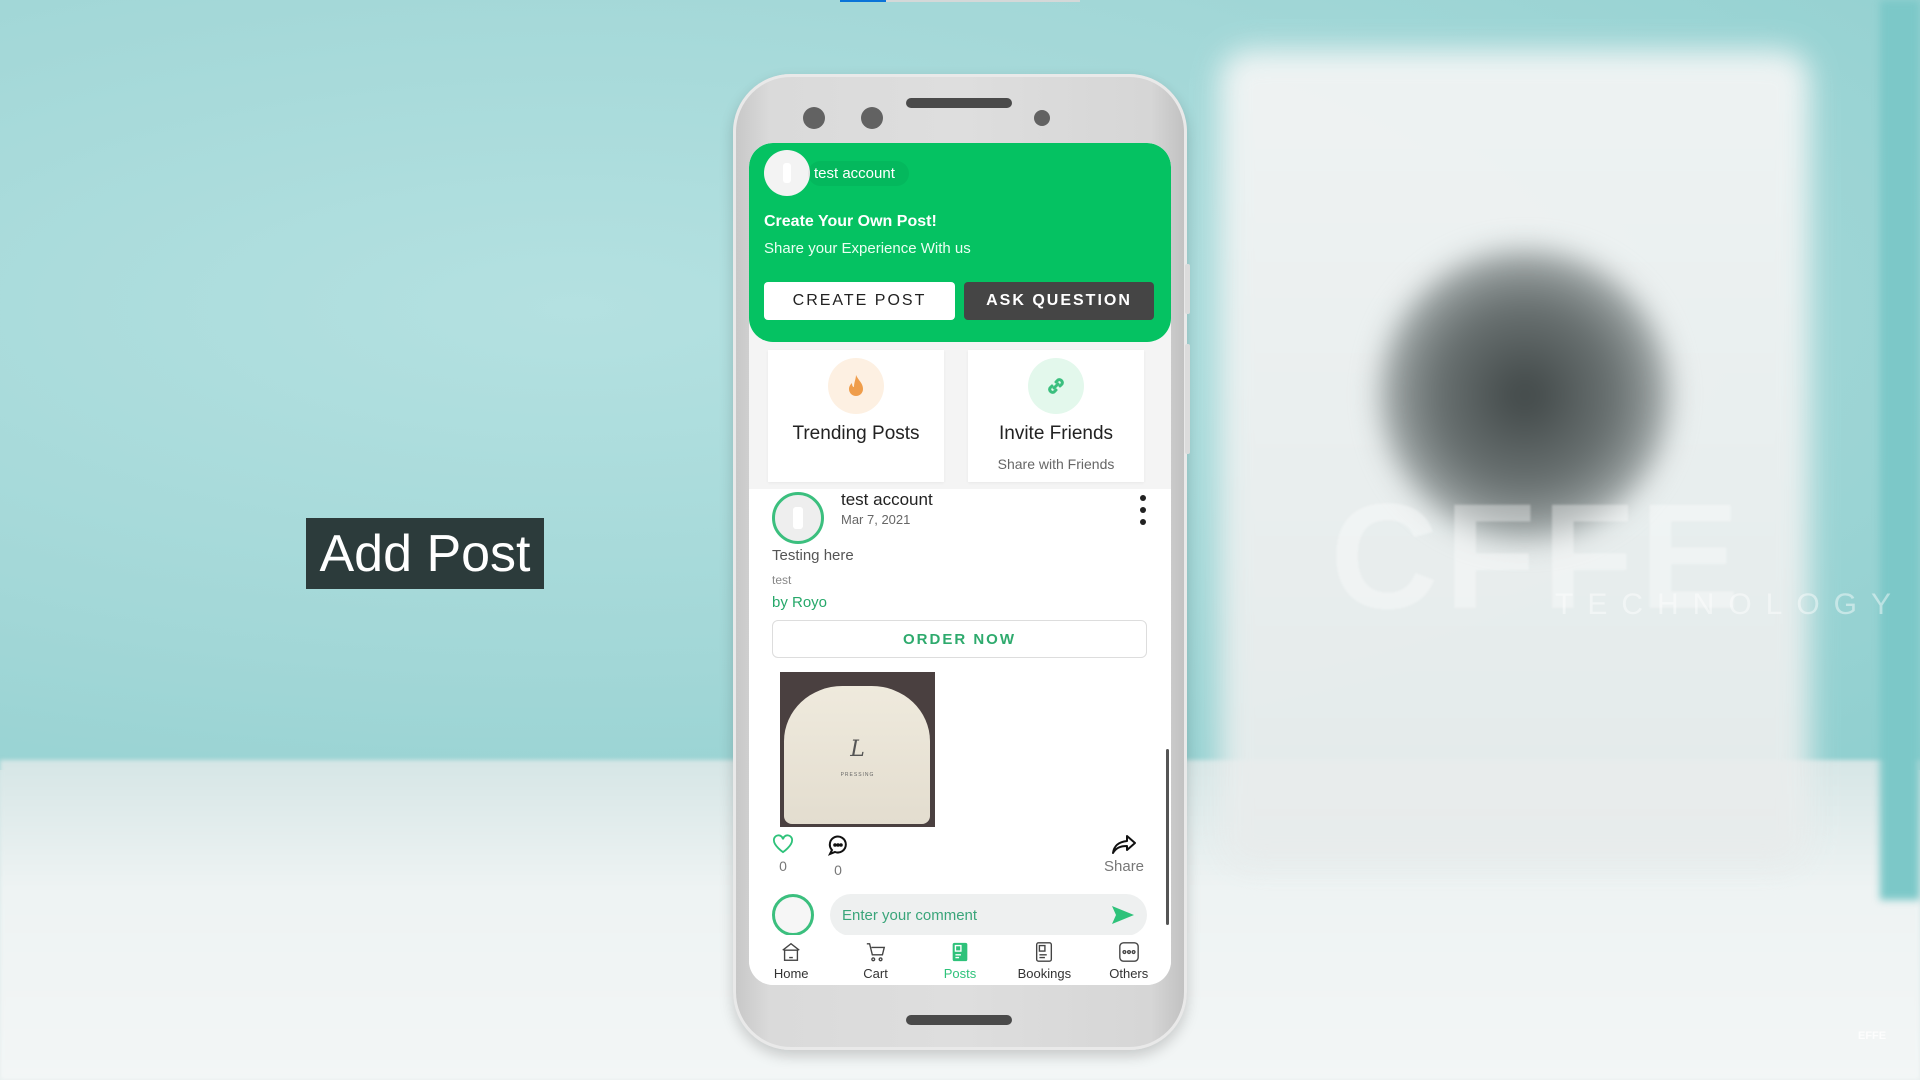  What do you see at coordinates (988, 915) in the screenshot?
I see `comment-input` at bounding box center [988, 915].